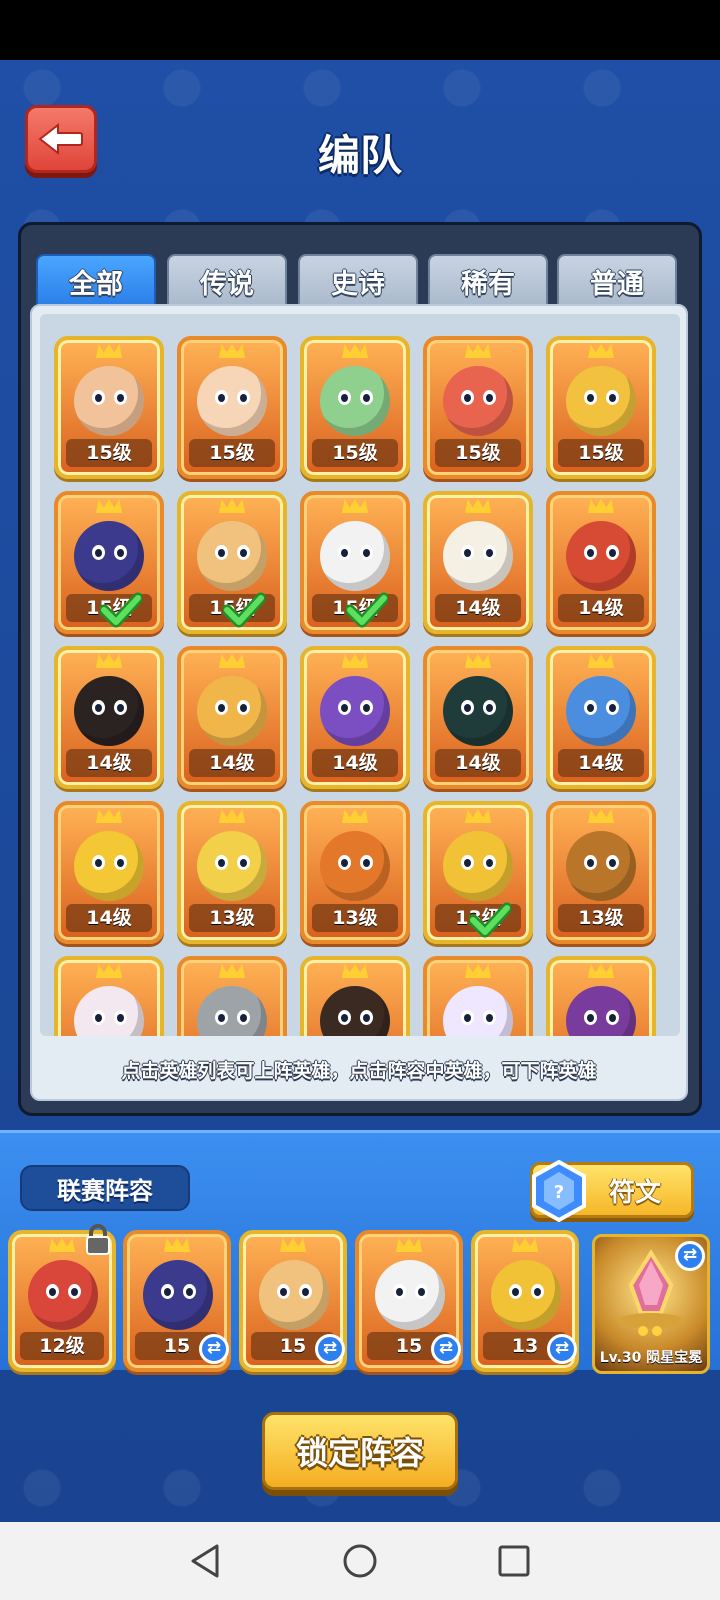  What do you see at coordinates (62, 1346) in the screenshot?
I see `hero-level: 12级` at bounding box center [62, 1346].